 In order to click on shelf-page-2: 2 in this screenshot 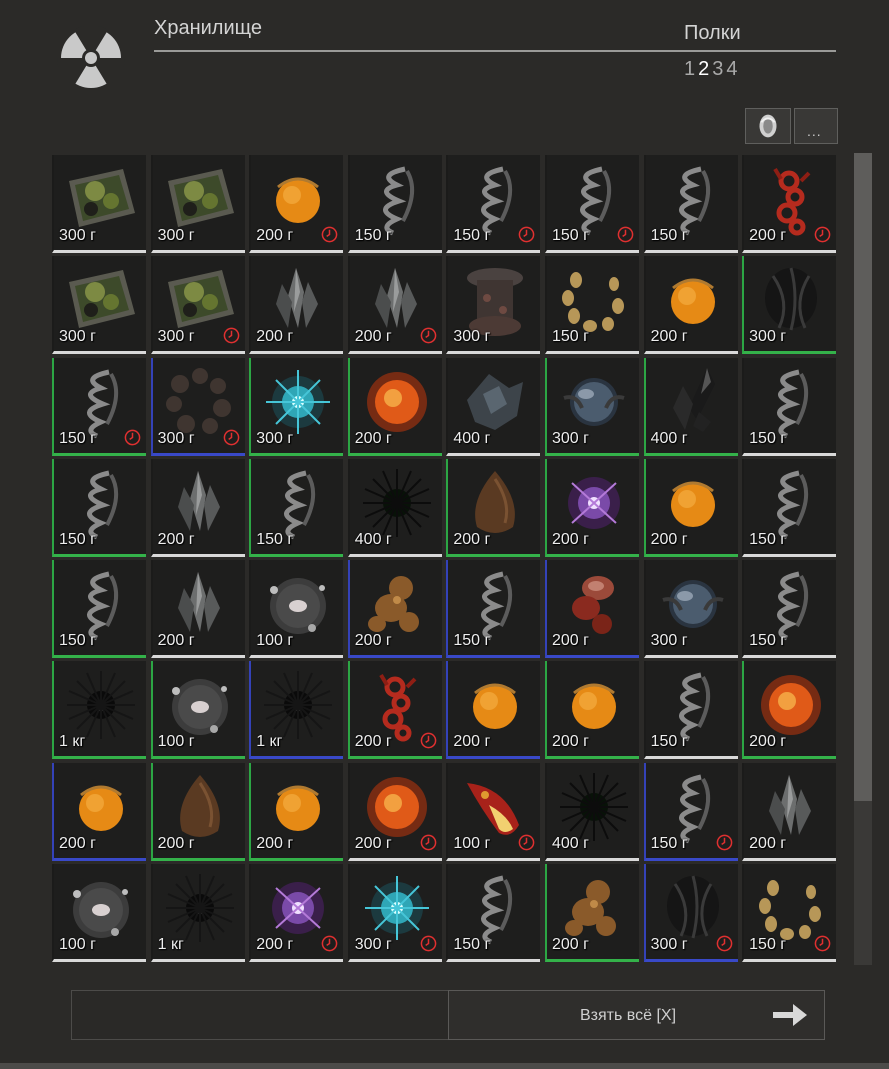, I will do `click(703, 69)`.